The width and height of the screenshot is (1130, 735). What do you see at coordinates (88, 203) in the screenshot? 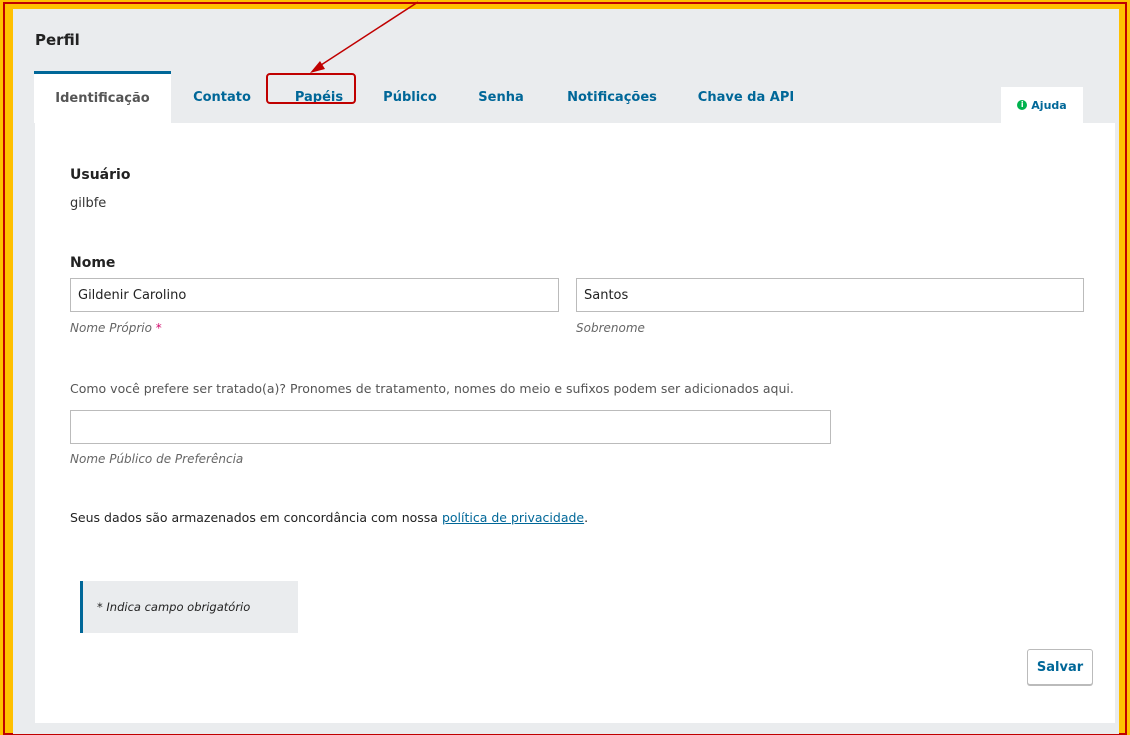
I see `username-value: gilbfe` at bounding box center [88, 203].